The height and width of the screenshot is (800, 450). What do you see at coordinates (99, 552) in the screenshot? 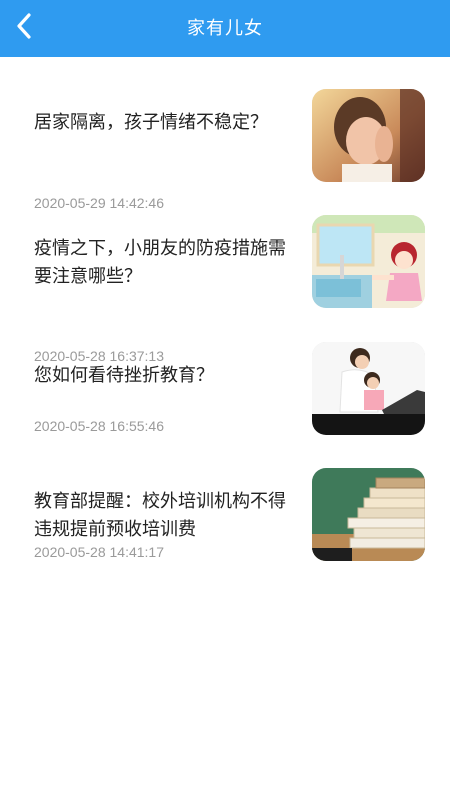
I see `article-date: 2020-05-28 14:41:17` at bounding box center [99, 552].